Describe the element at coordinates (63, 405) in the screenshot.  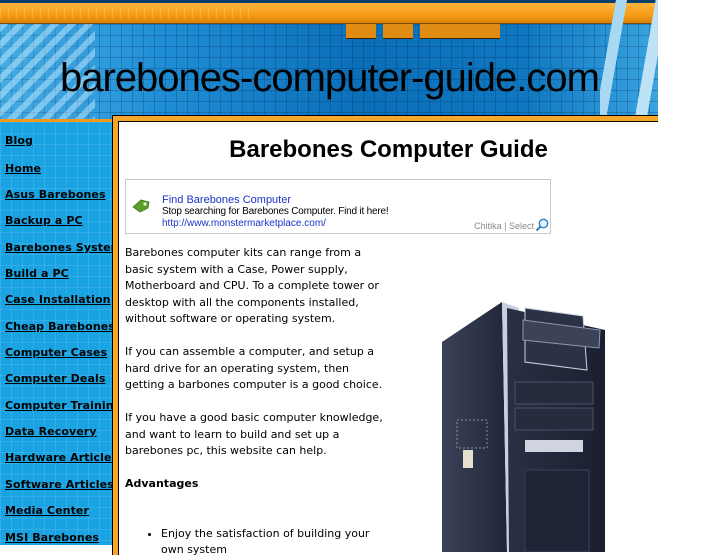
I see `sidebar-item-computer-training: Computer Training` at that location.